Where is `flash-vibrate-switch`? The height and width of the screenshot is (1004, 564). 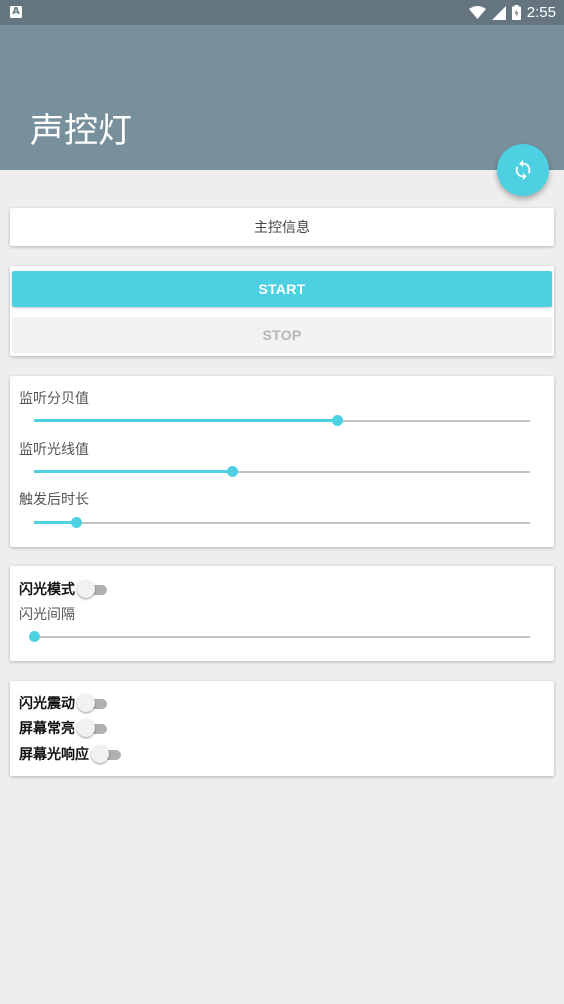 flash-vibrate-switch is located at coordinates (94, 703).